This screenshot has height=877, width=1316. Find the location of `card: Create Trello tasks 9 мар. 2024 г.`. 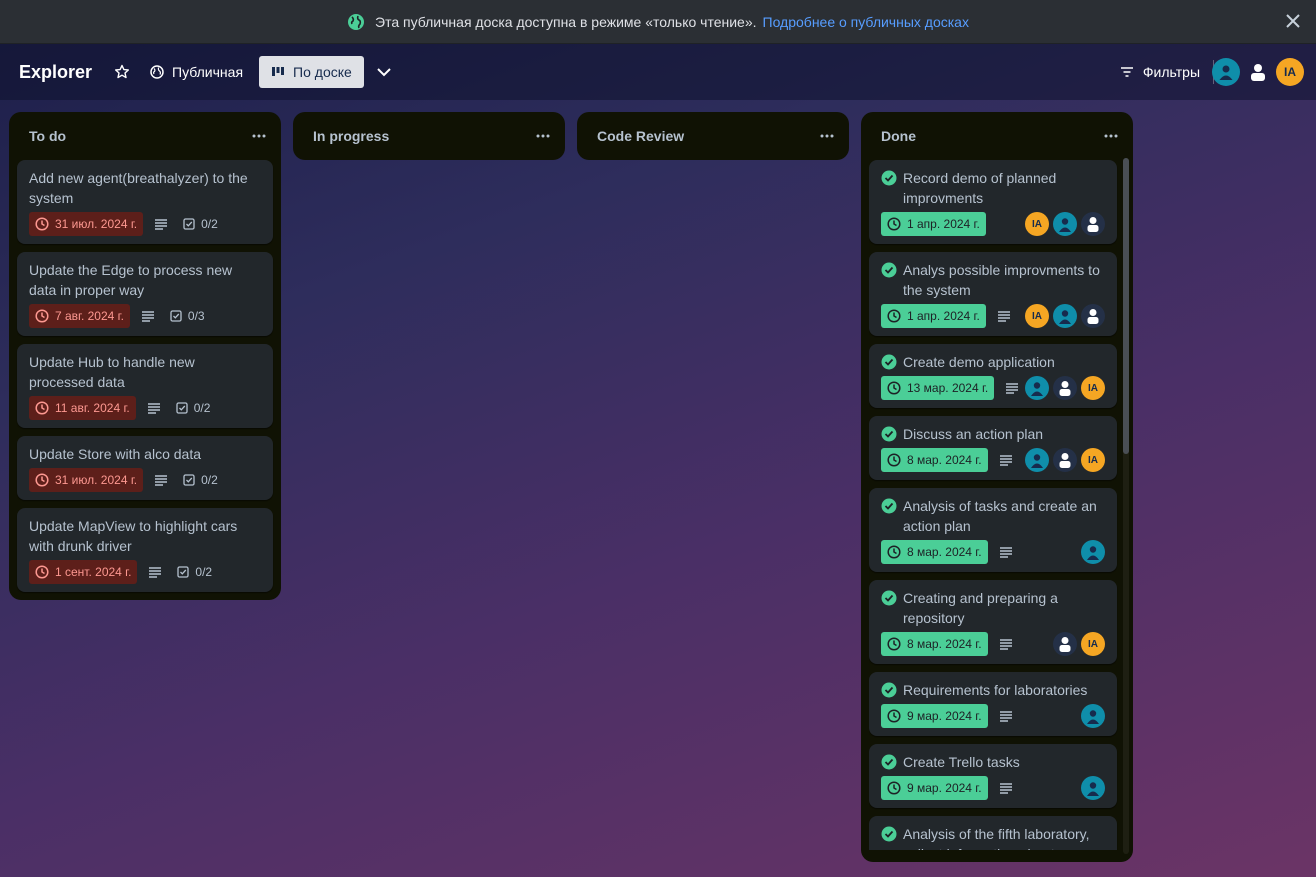

card: Create Trello tasks 9 мар. 2024 г. is located at coordinates (993, 776).